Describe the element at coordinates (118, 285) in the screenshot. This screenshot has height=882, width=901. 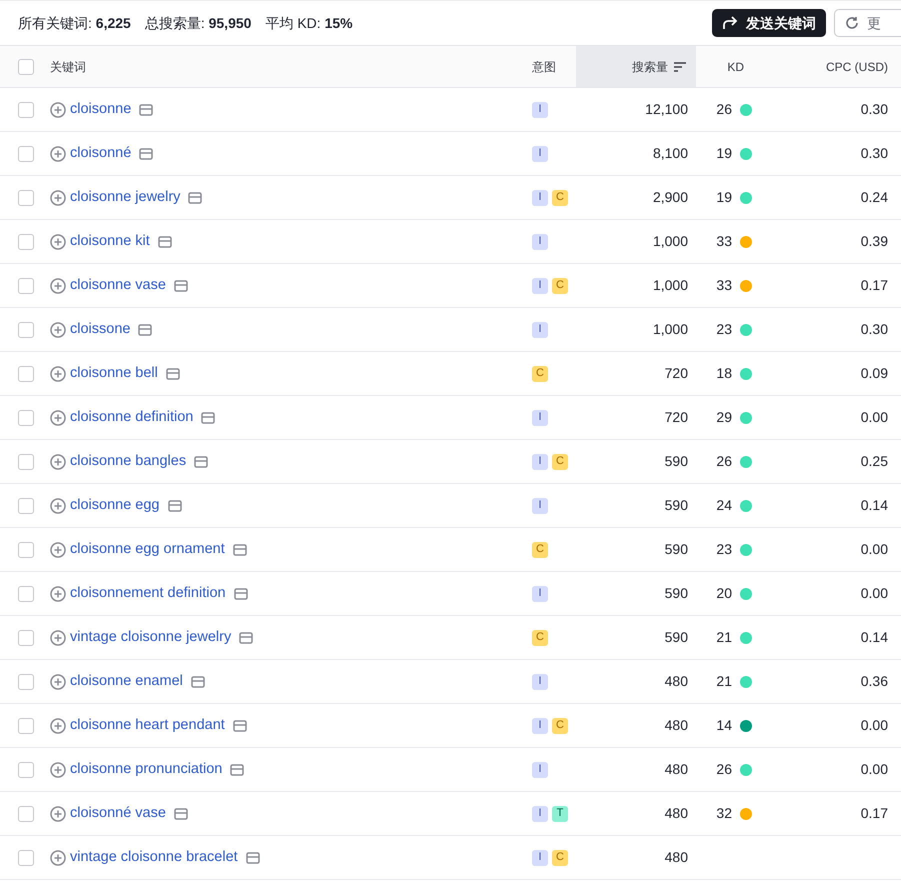
I see `keyword-link: cloisonne vase` at that location.